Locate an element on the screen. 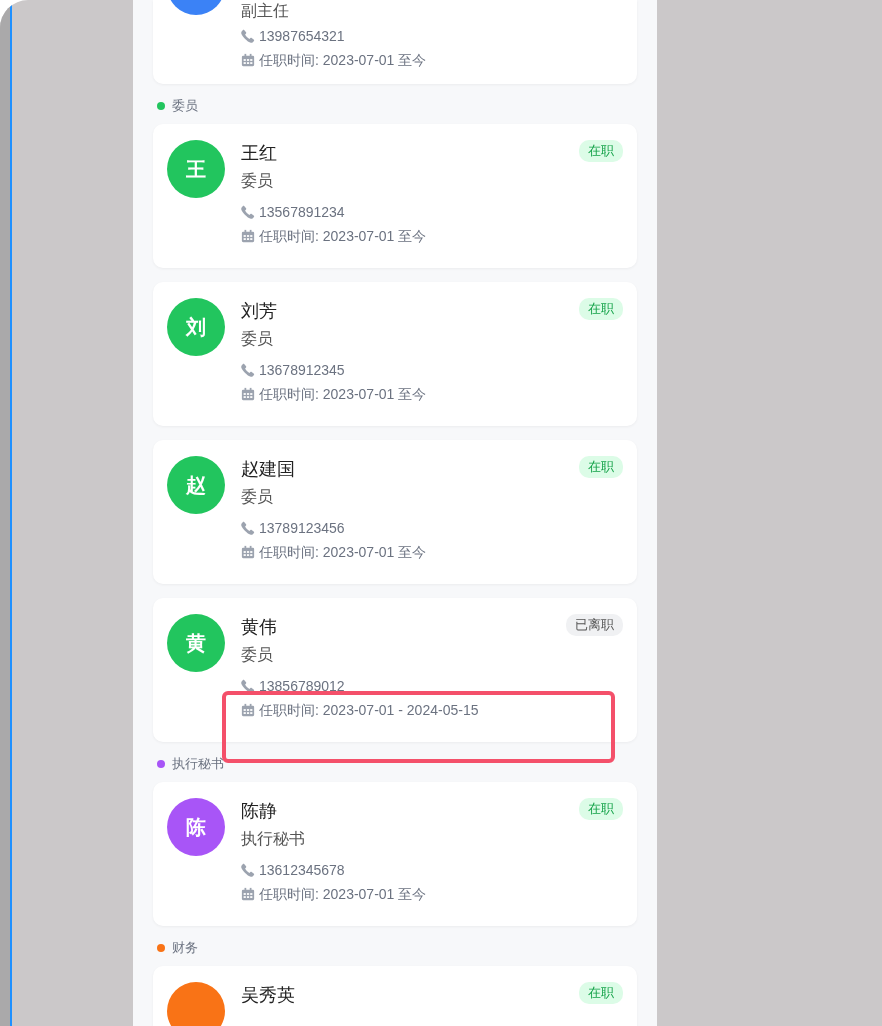  phone-number: 13789123456 is located at coordinates (302, 528).